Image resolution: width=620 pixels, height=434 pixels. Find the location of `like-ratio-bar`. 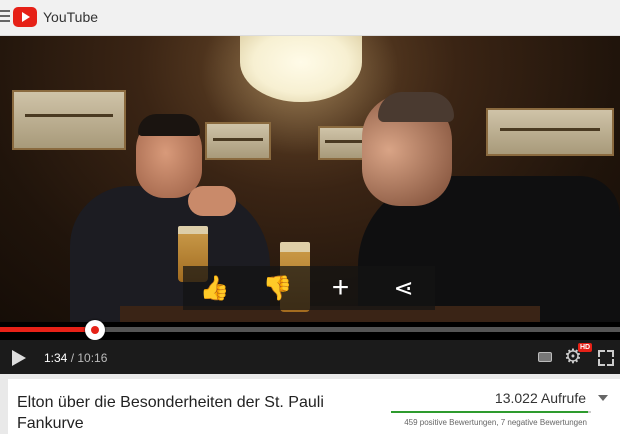

like-ratio-bar is located at coordinates (491, 412).